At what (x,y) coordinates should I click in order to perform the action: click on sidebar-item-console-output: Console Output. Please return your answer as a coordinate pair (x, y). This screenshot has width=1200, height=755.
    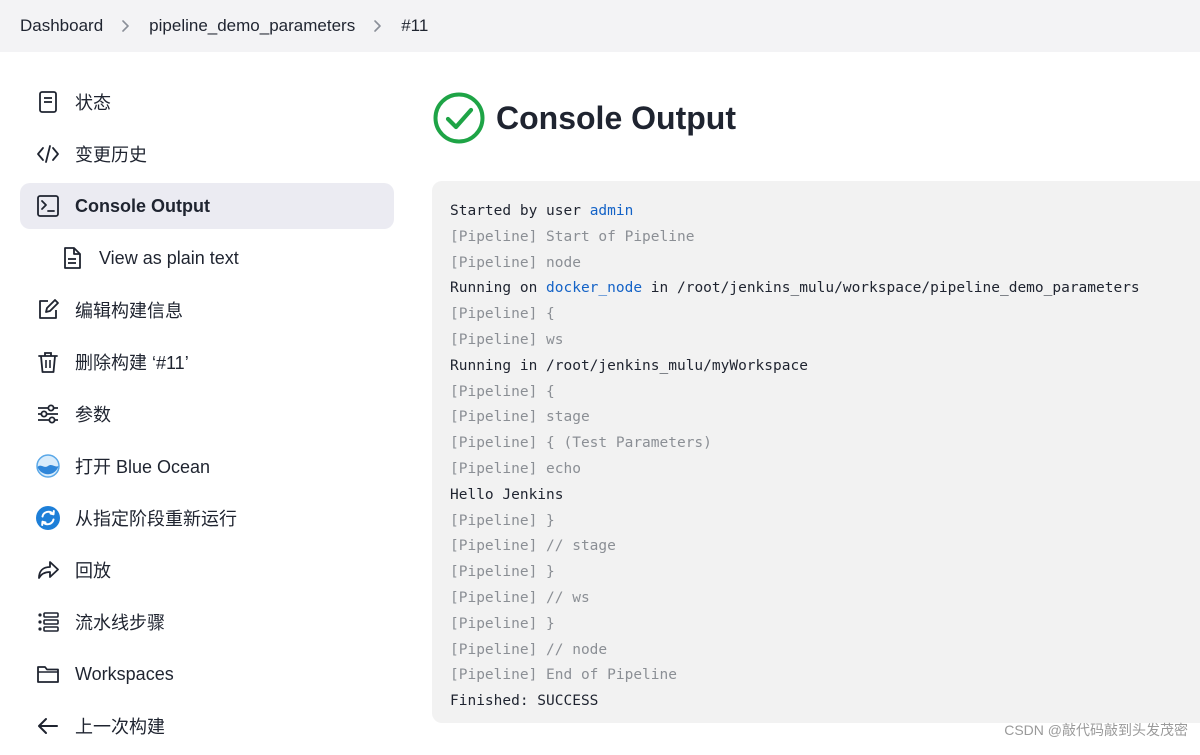
    Looking at the image, I should click on (207, 206).